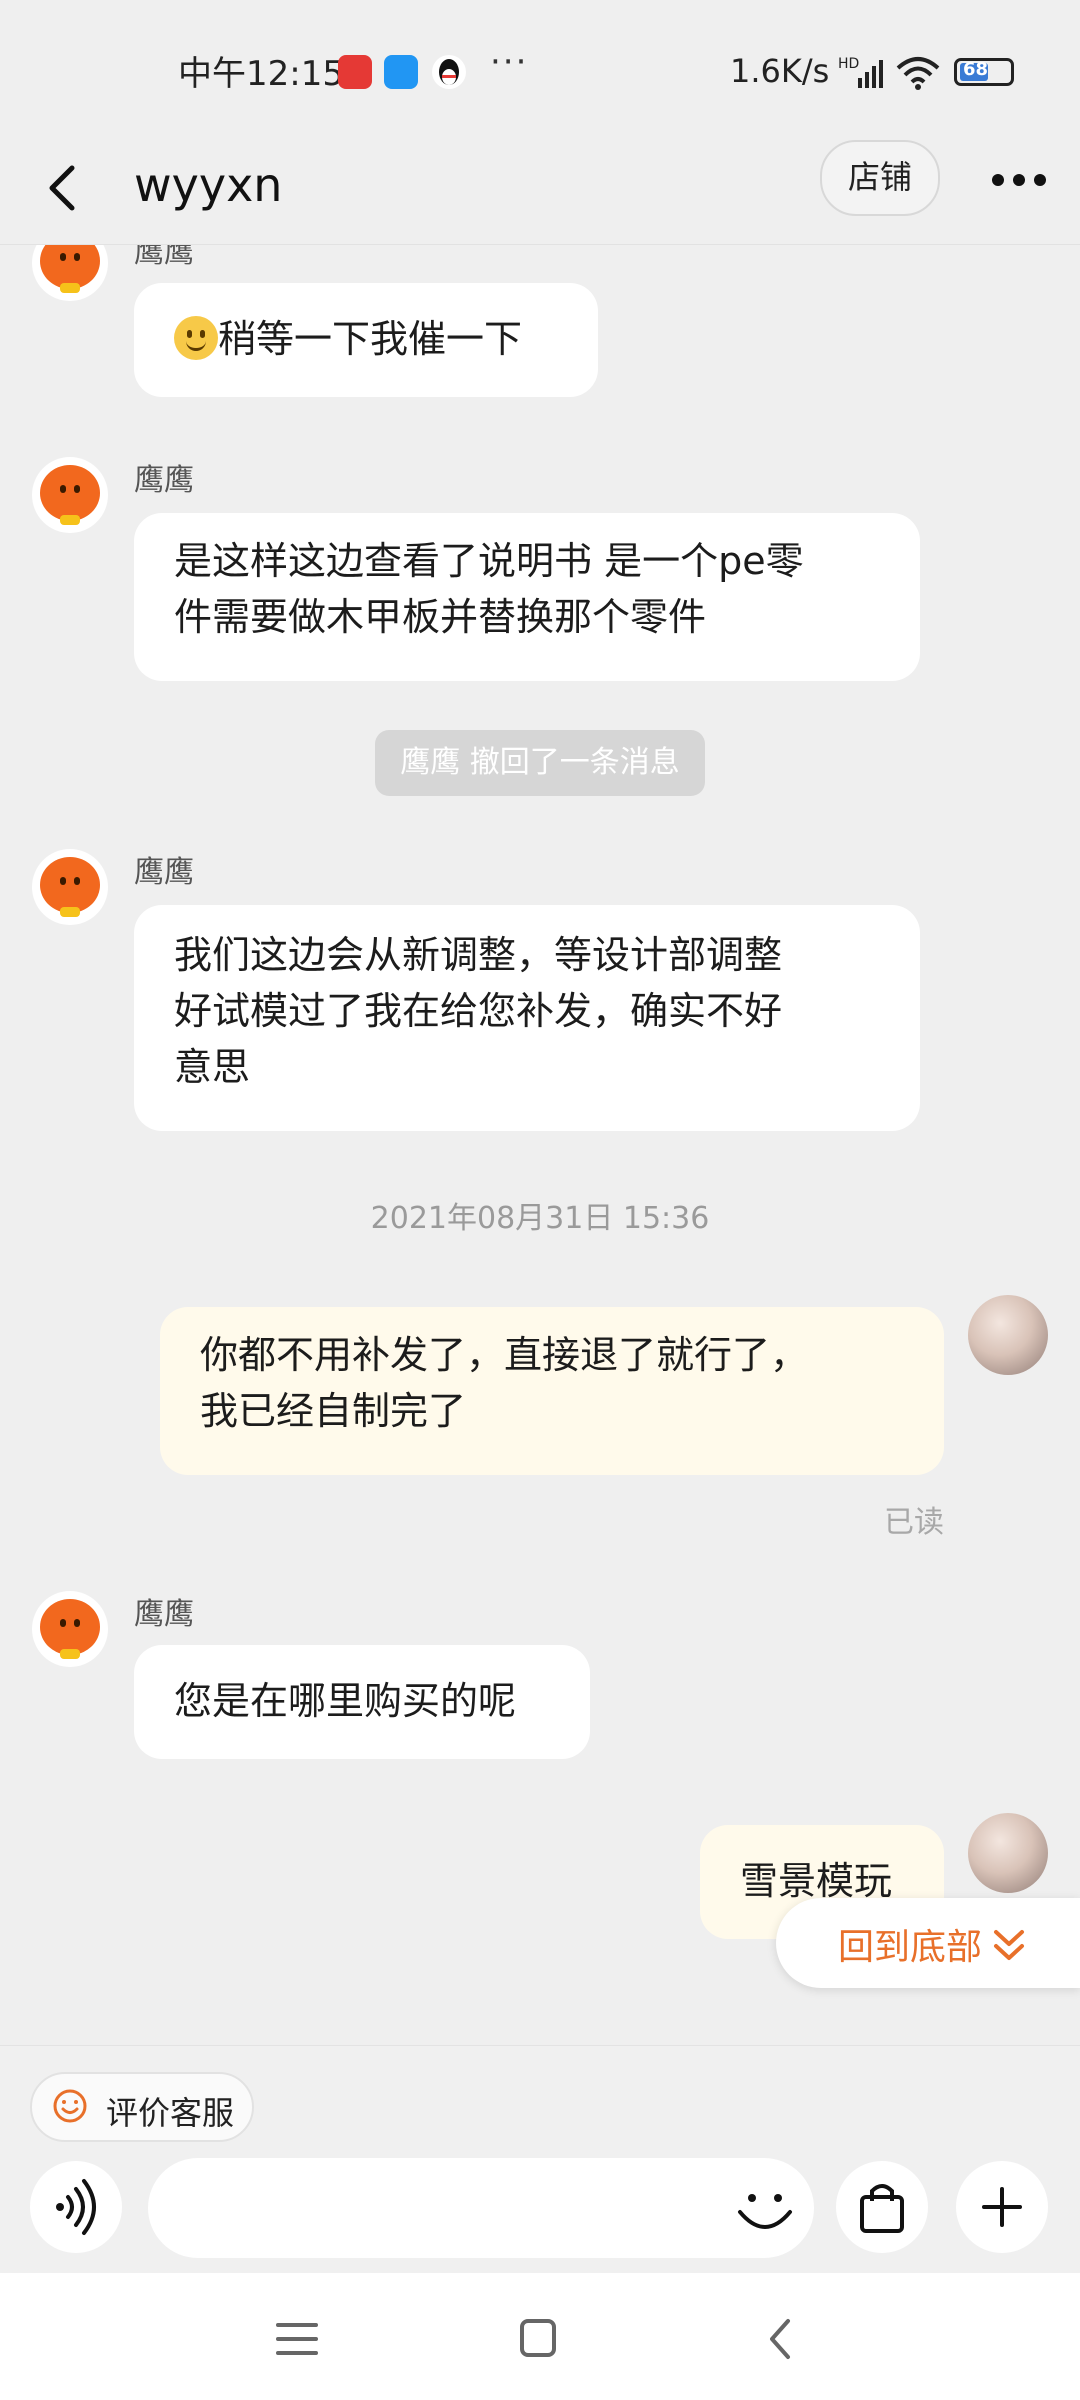 This screenshot has width=1080, height=2400. I want to click on my-message-bubble: 你都不用补发了，直接退了就行了， 我已经自制完了, so click(552, 1391).